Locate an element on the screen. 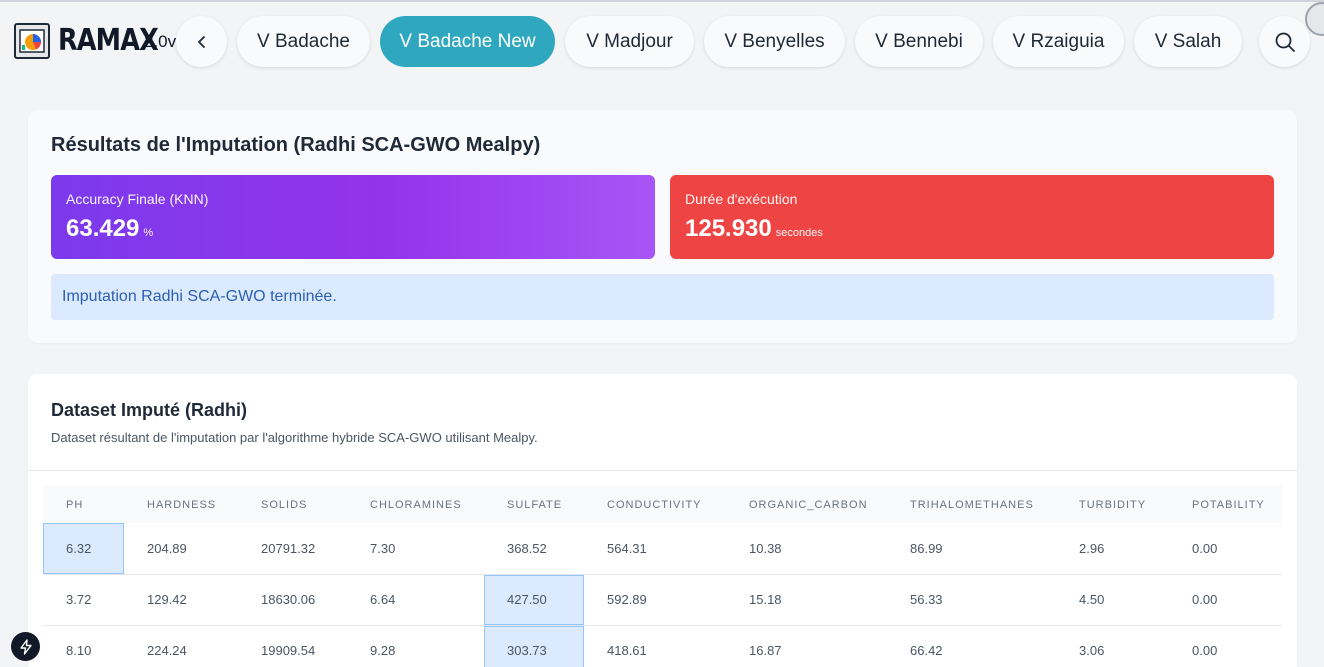  search-icon is located at coordinates (1285, 42).